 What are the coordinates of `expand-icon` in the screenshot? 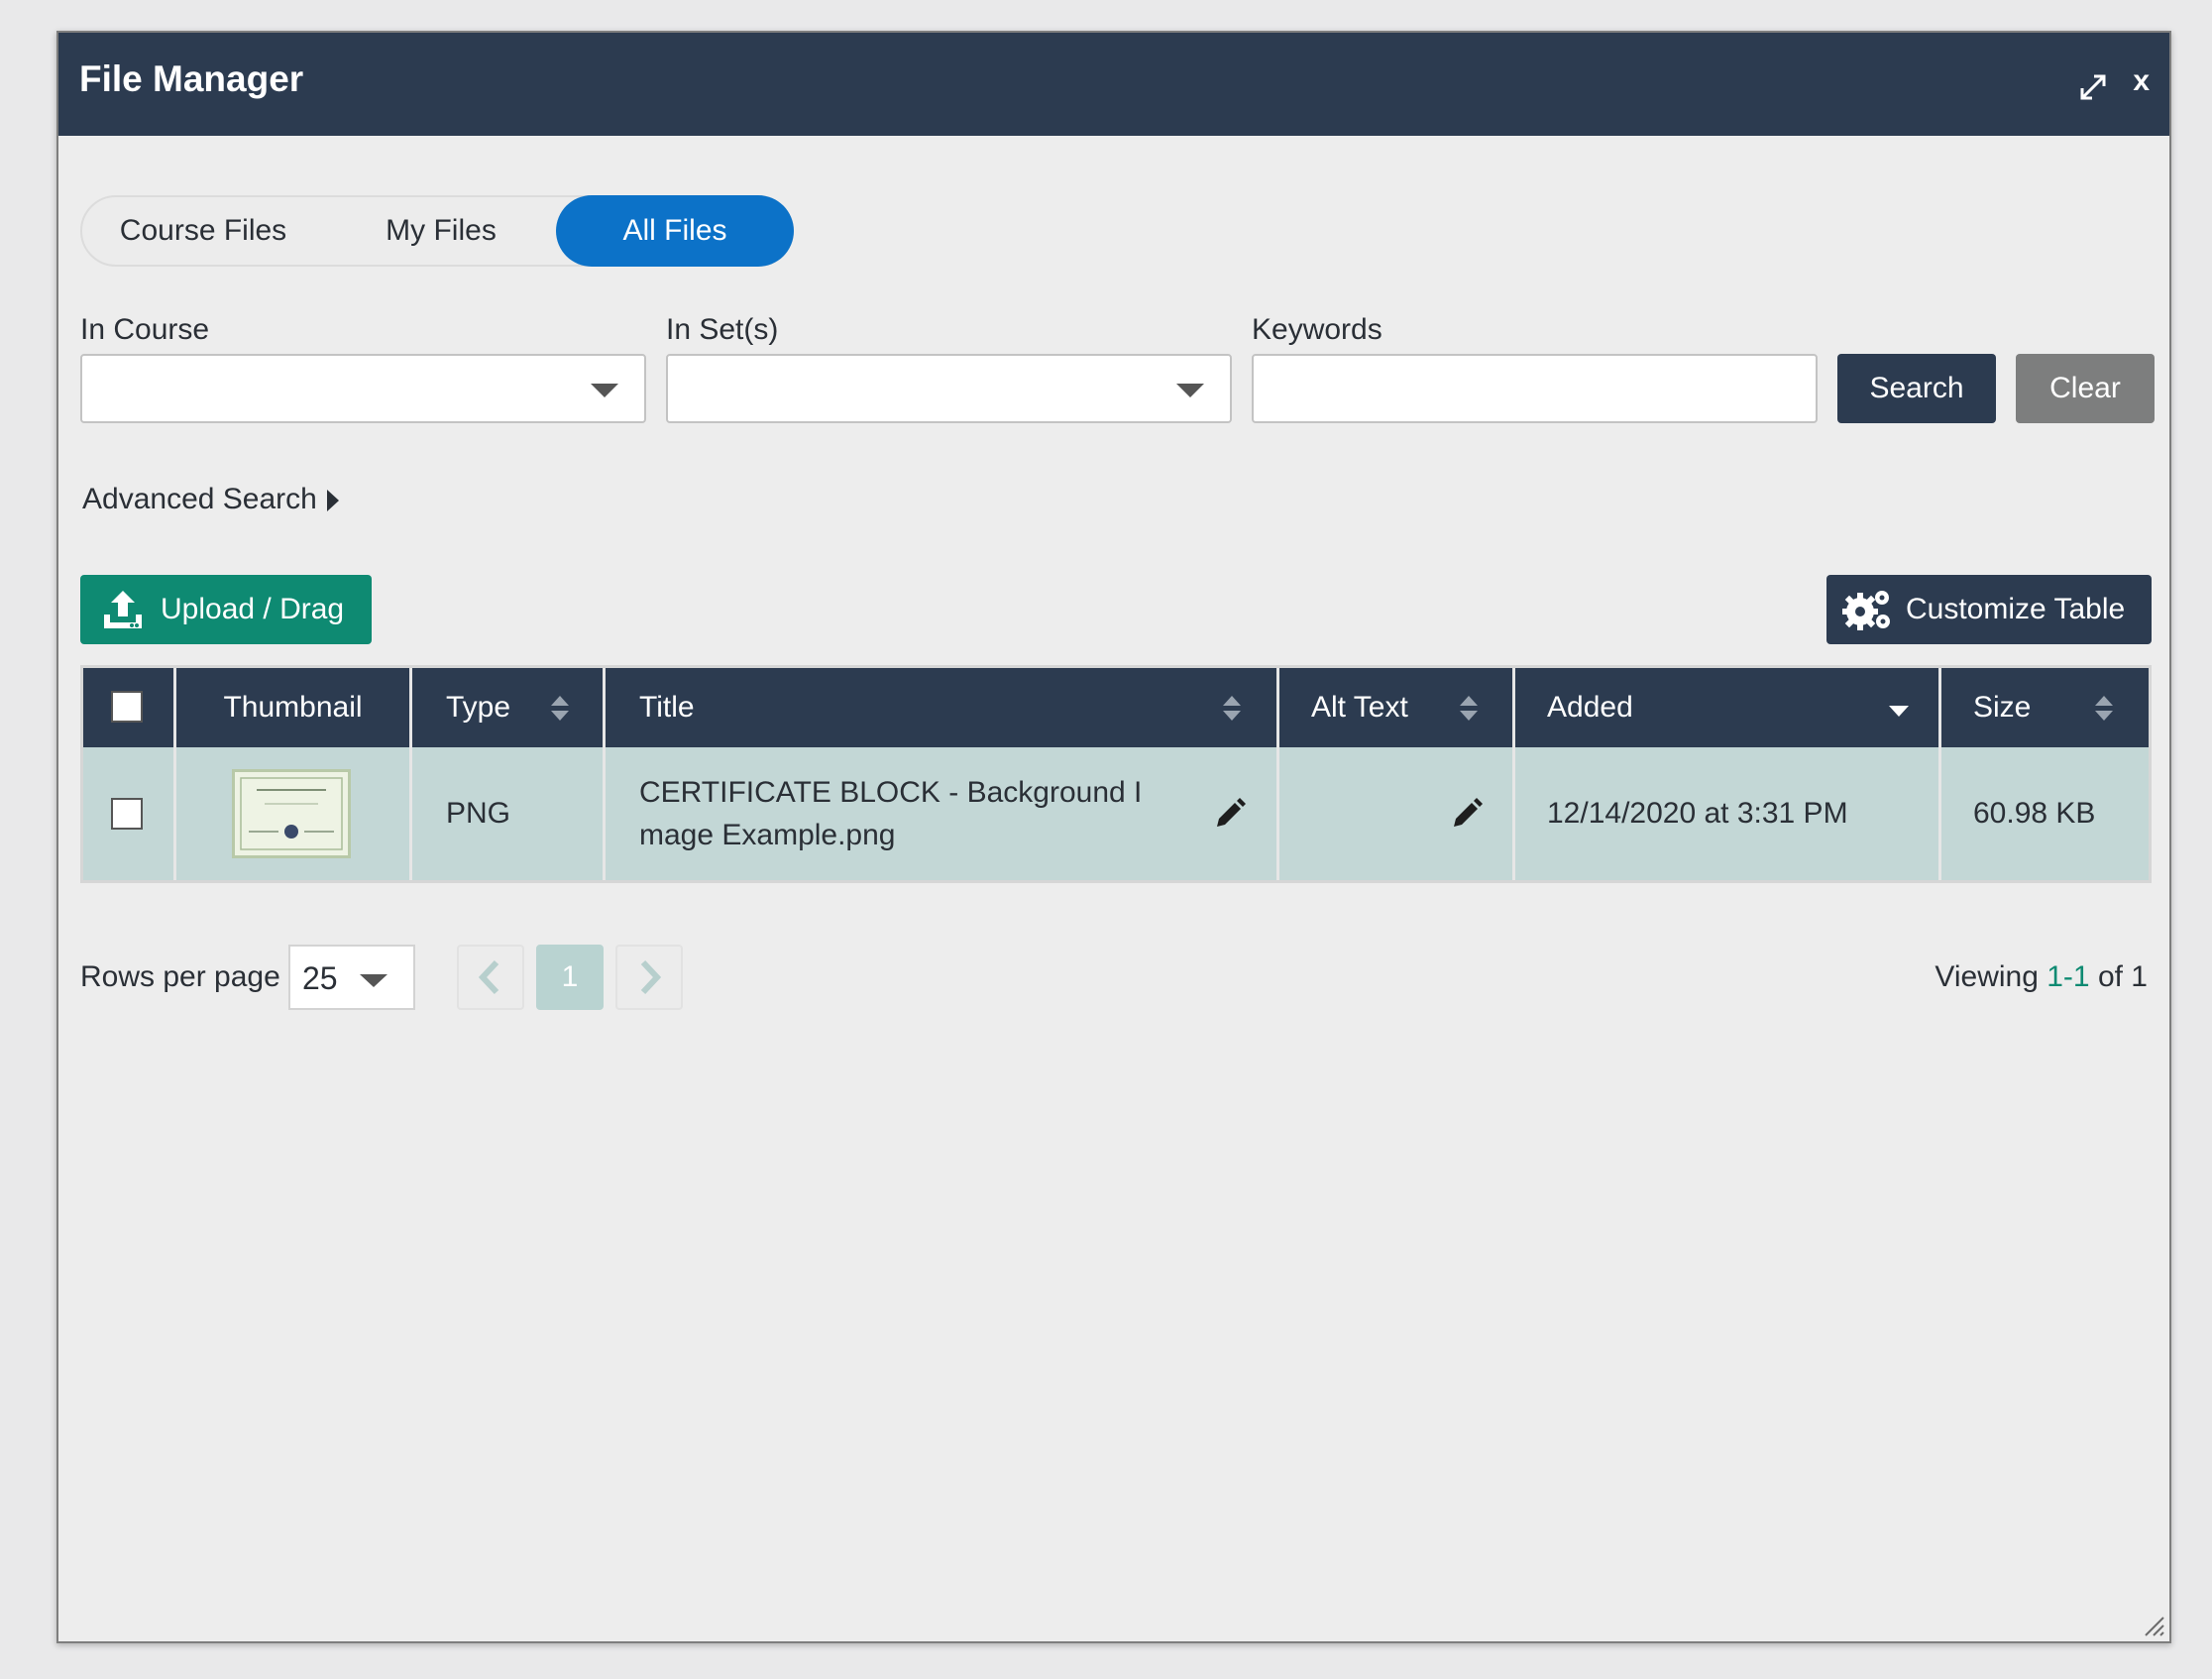 It's located at (2093, 87).